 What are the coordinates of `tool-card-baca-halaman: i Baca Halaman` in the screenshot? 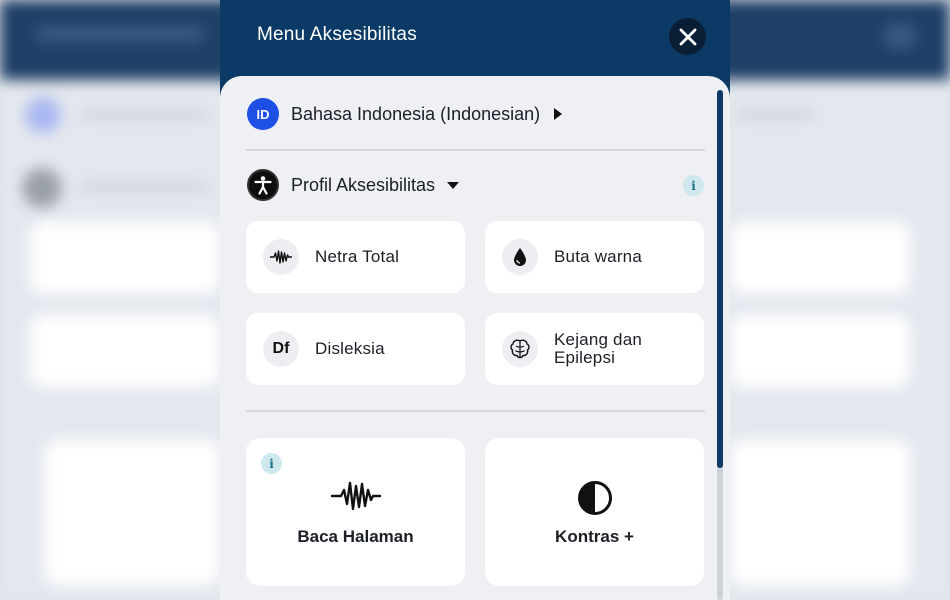 It's located at (355, 512).